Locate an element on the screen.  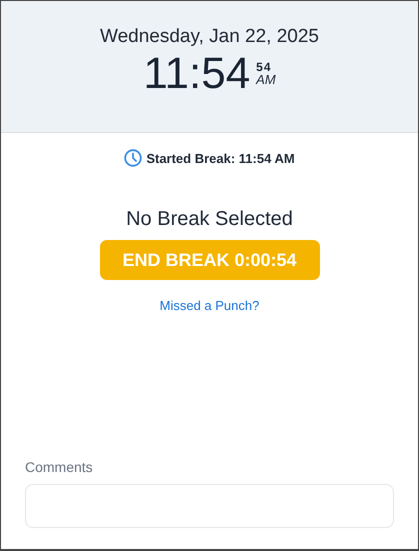
status-text: Started Break: 11:54 AM is located at coordinates (220, 158).